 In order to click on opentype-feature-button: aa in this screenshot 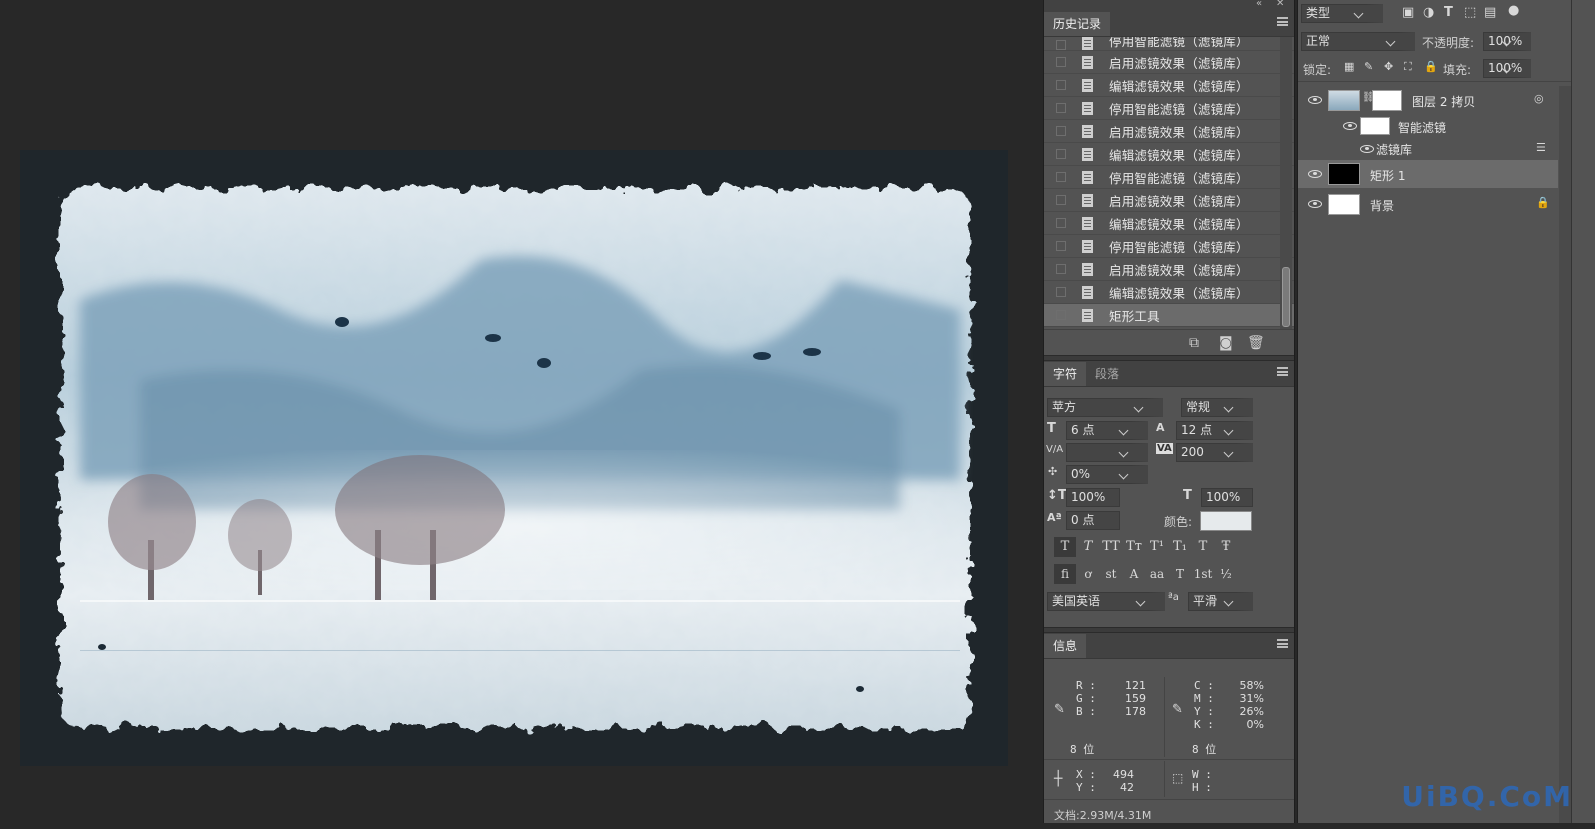, I will do `click(1157, 574)`.